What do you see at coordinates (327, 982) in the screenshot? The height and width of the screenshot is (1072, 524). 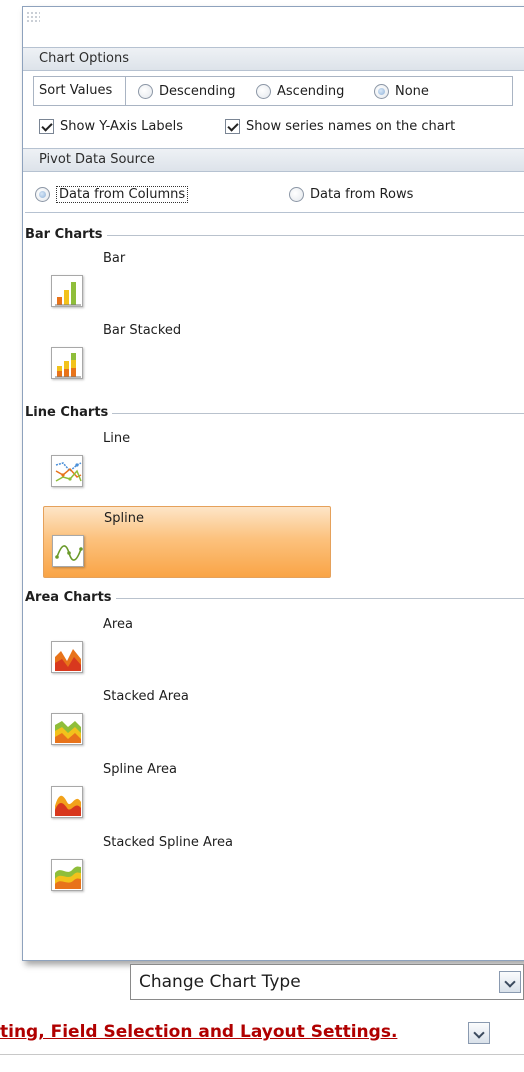 I see `change-chart-type-dropdown: Change Chart Type` at bounding box center [327, 982].